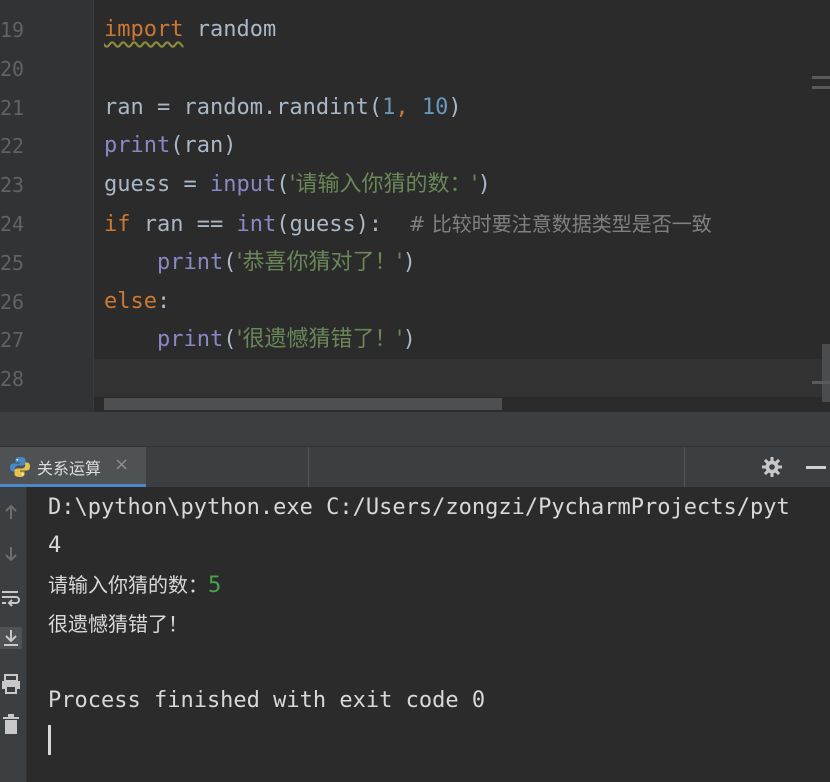 The image size is (830, 782). Describe the element at coordinates (11, 724) in the screenshot. I see `trash-icon` at that location.